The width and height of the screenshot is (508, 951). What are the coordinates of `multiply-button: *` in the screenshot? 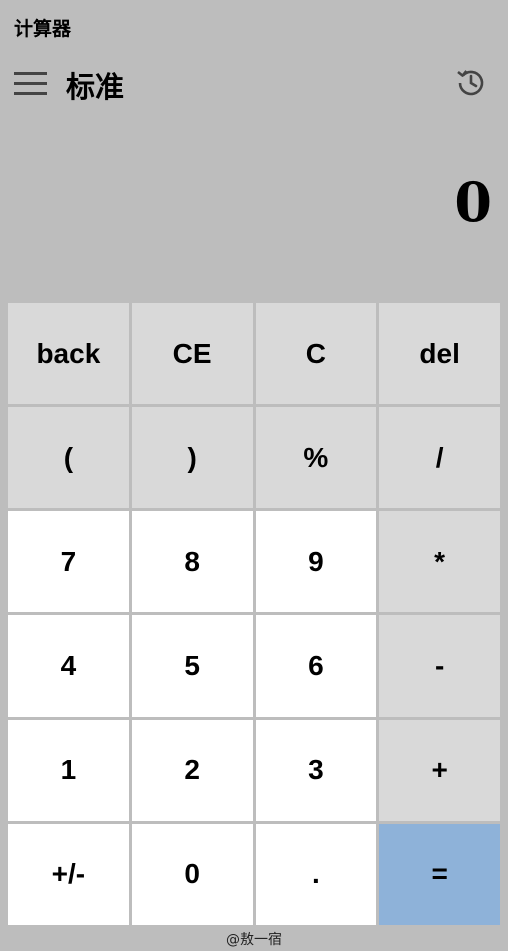 It's located at (439, 562).